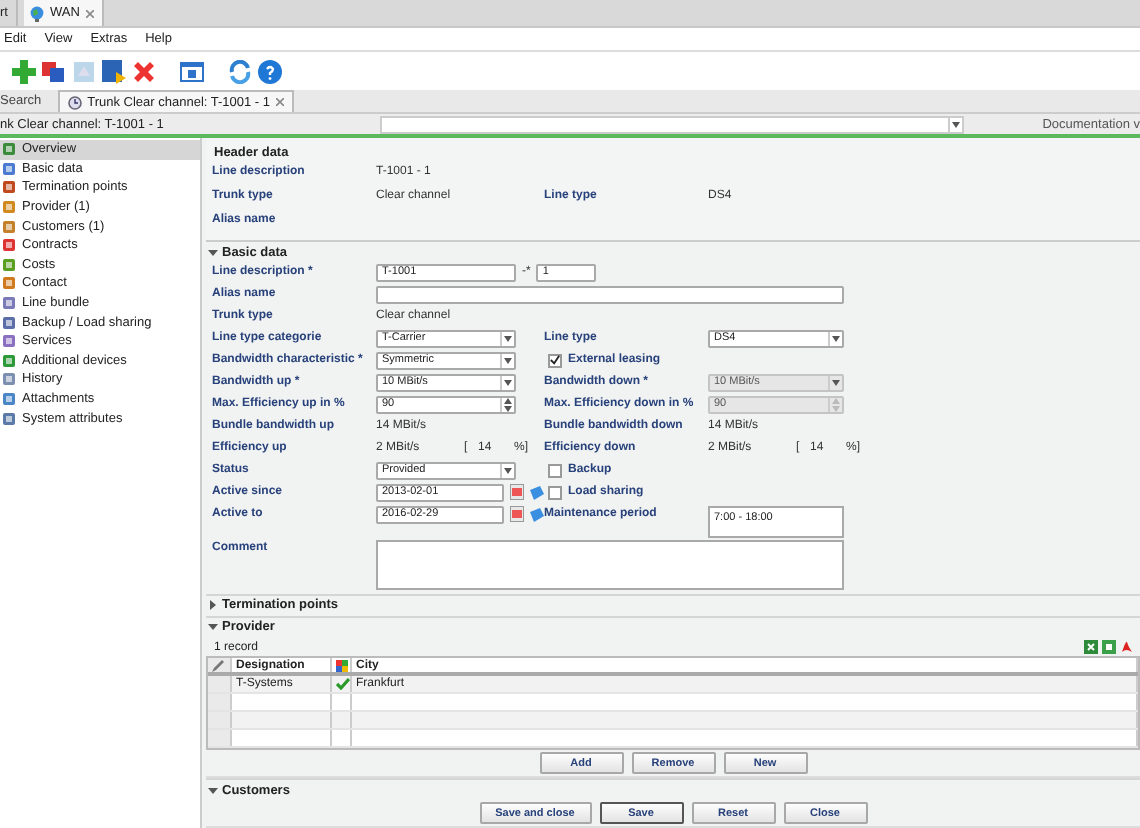  What do you see at coordinates (54, 71) in the screenshot?
I see `copy-icon` at bounding box center [54, 71].